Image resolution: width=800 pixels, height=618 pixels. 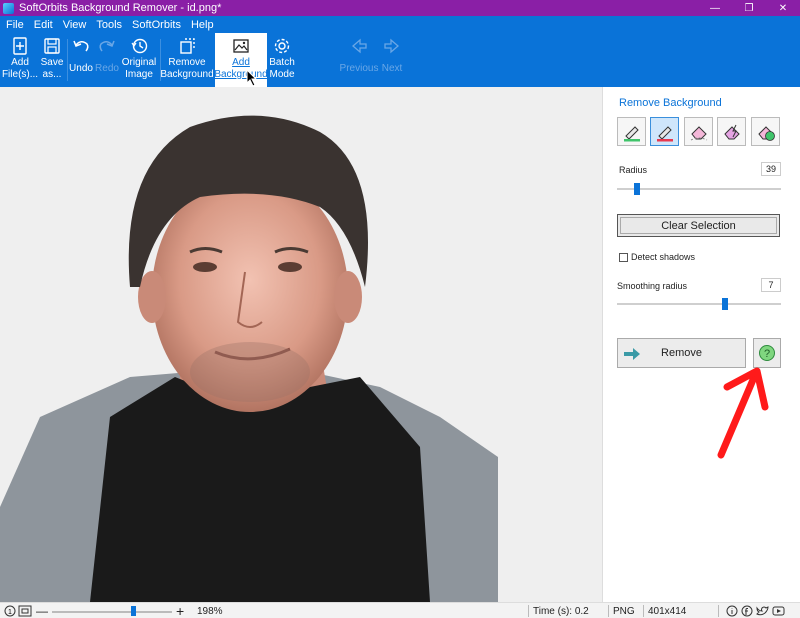 I want to click on keep-marker-tool, so click(x=631, y=131).